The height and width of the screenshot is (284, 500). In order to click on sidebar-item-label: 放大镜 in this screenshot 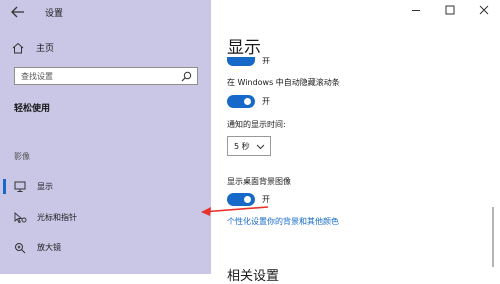, I will do `click(49, 247)`.